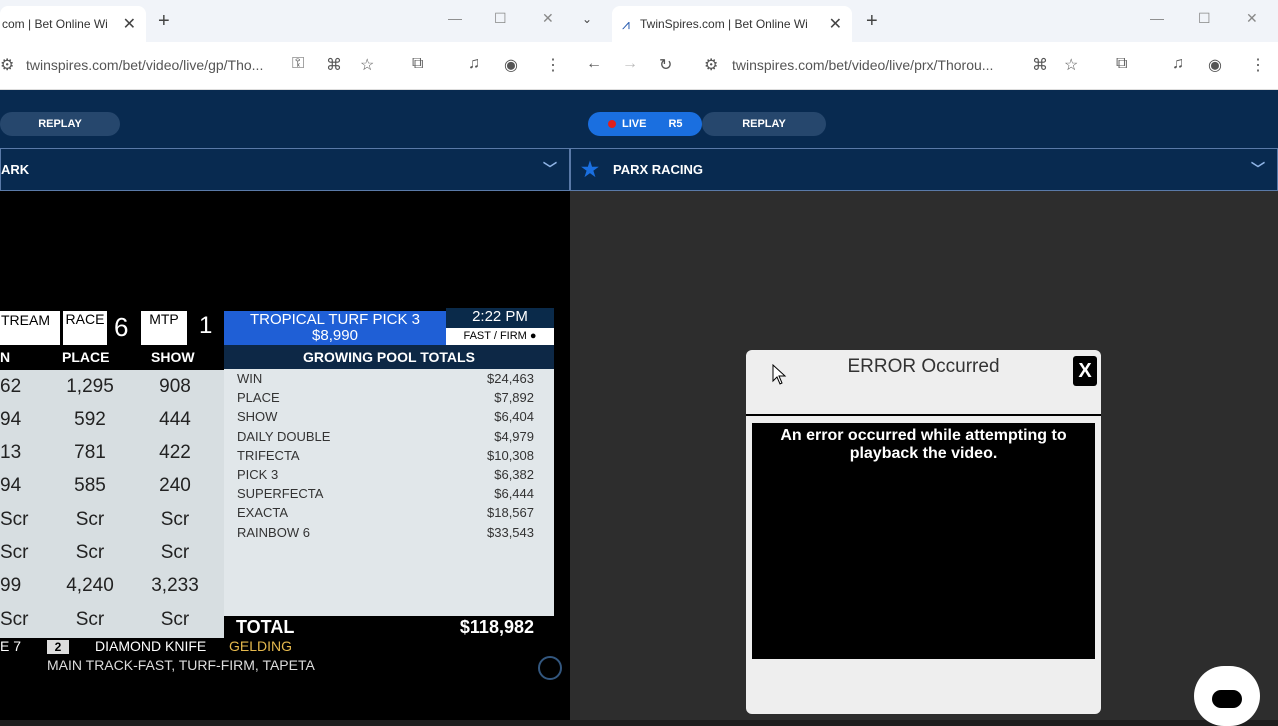 This screenshot has height=726, width=1278. Describe the element at coordinates (11, 646) in the screenshot. I see `bottom-race-label: E 7` at that location.